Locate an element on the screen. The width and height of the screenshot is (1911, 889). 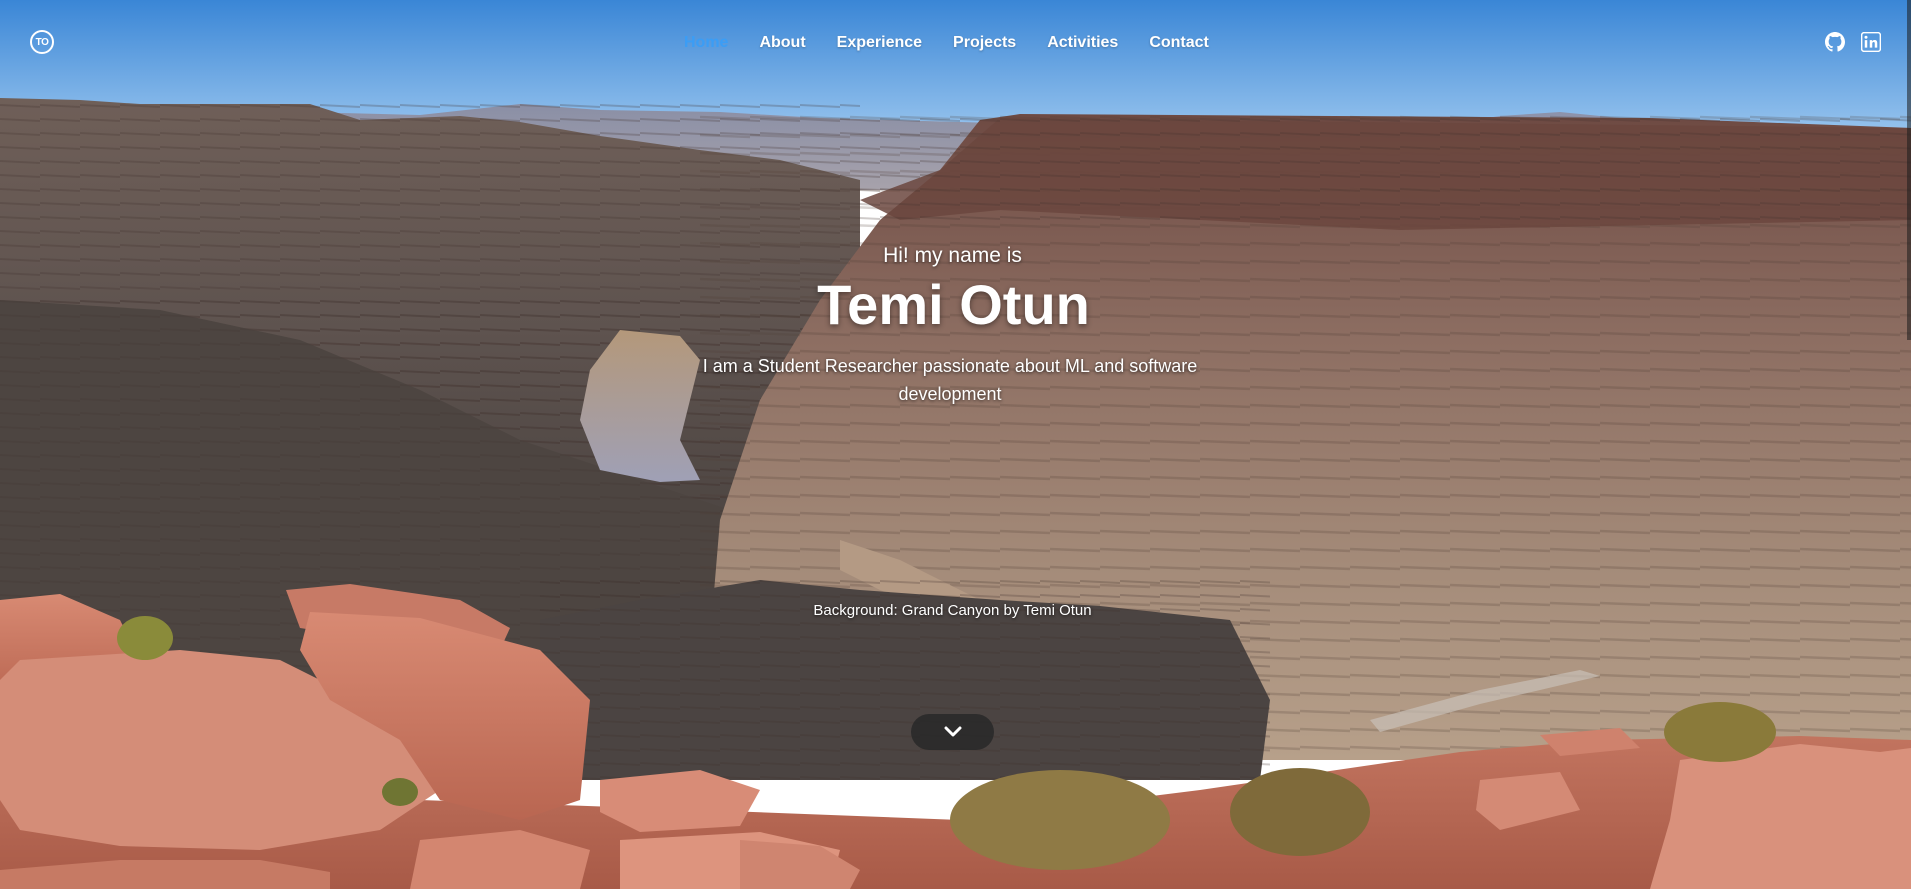
hero-name: Temi Otun is located at coordinates (953, 304).